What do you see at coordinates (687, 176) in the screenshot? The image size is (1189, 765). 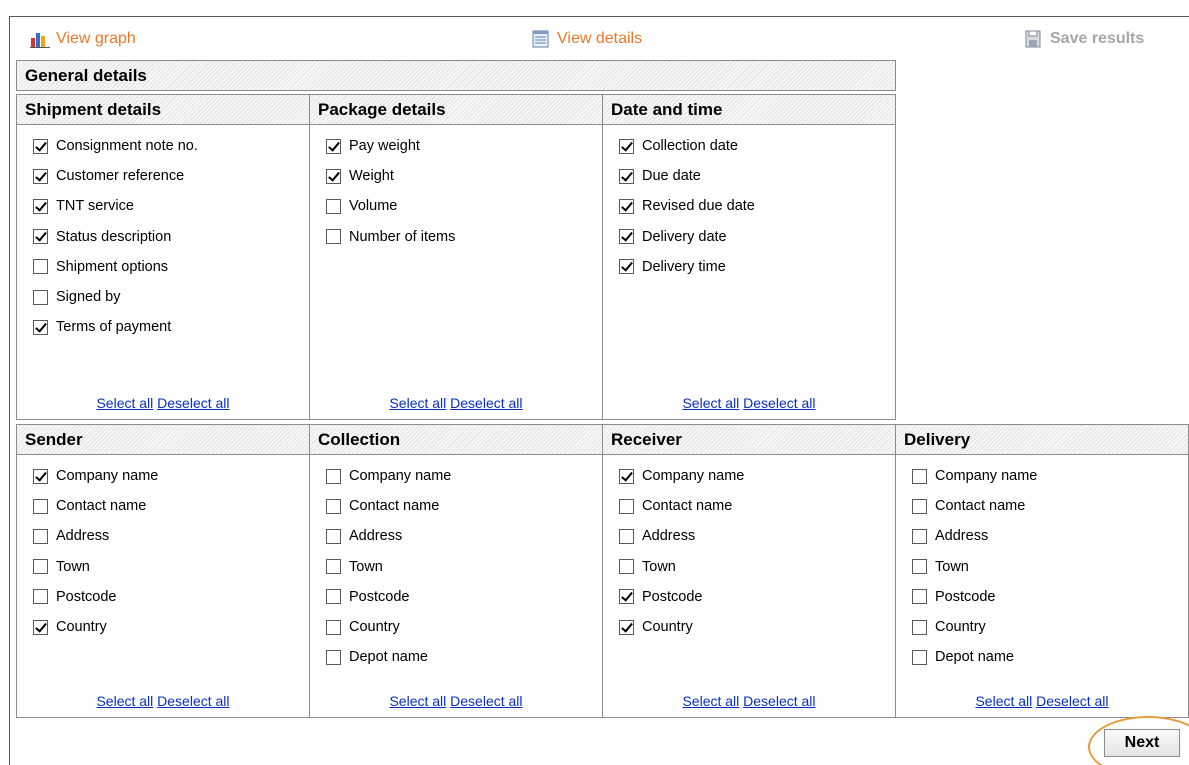 I see `checkbox-item: Due date` at bounding box center [687, 176].